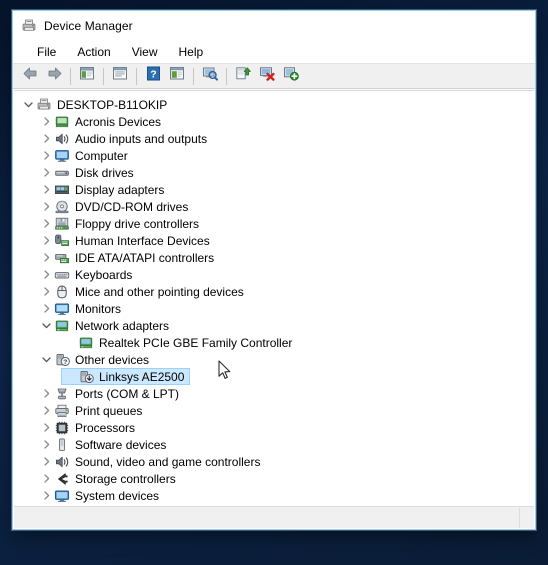 The width and height of the screenshot is (548, 565). What do you see at coordinates (93, 52) in the screenshot?
I see `menu-action: Action` at bounding box center [93, 52].